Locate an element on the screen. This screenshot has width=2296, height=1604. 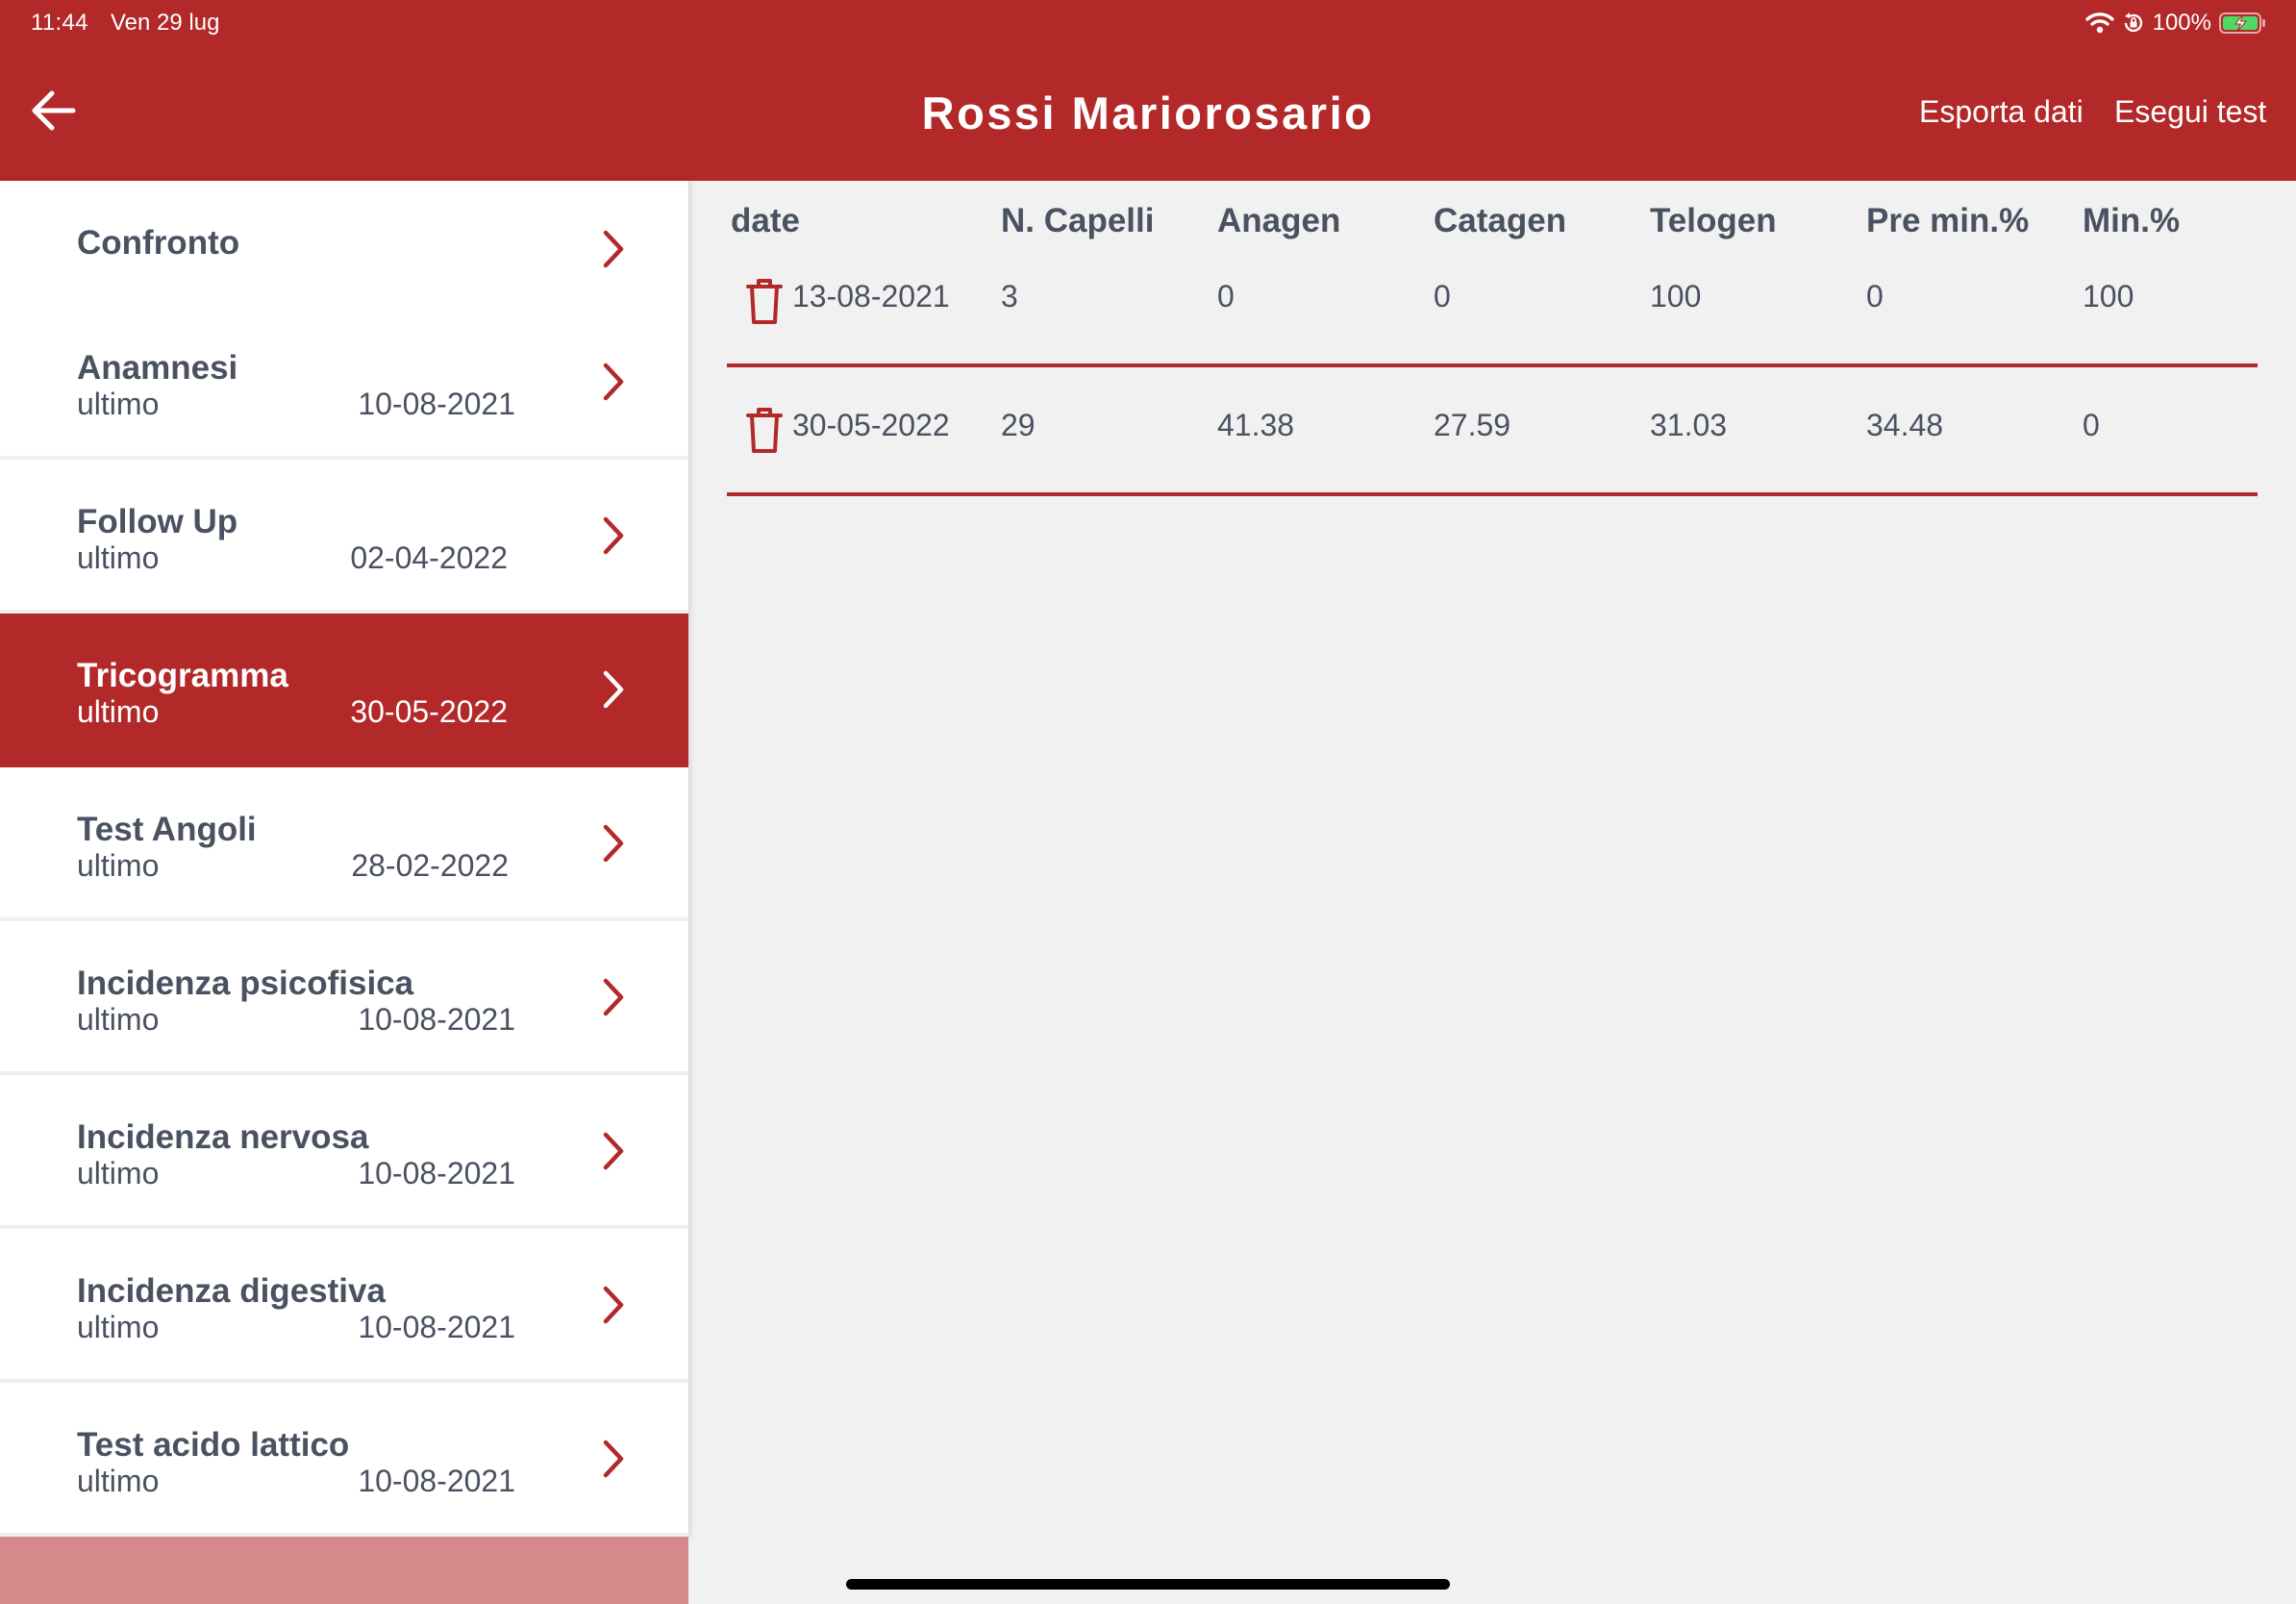
sidebar-item-date: 02-04-2022 is located at coordinates (429, 557).